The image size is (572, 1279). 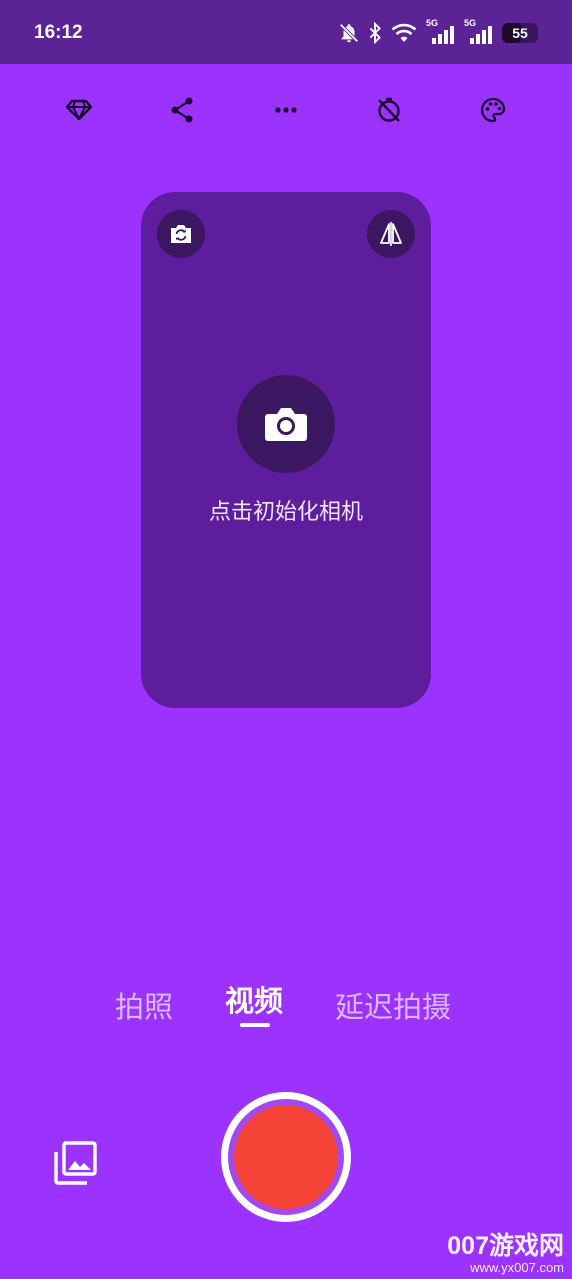 What do you see at coordinates (517, 1267) in the screenshot?
I see `watermark-url: www.yx007.com` at bounding box center [517, 1267].